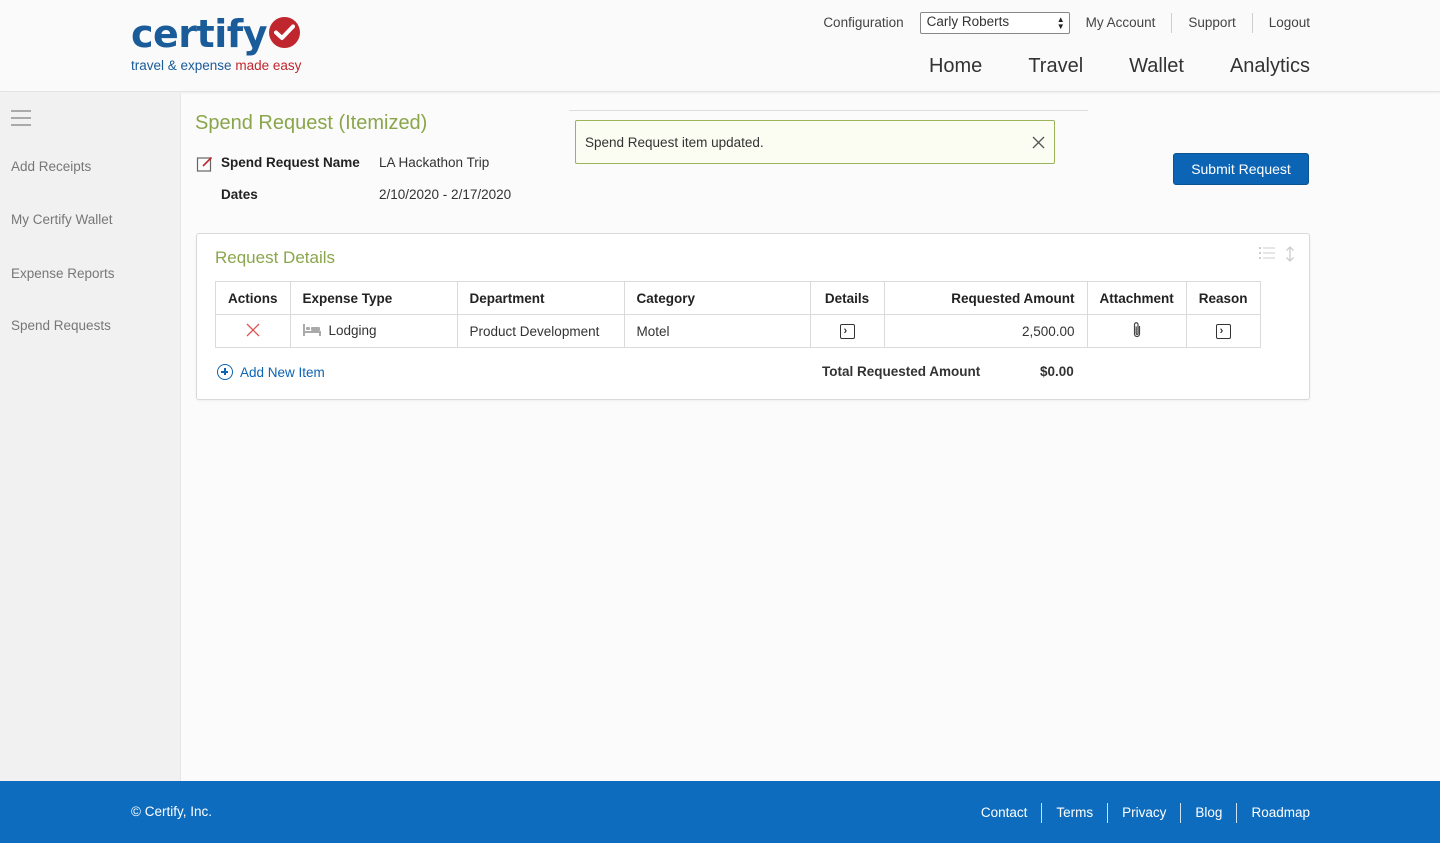 The height and width of the screenshot is (843, 1440). Describe the element at coordinates (225, 372) in the screenshot. I see `plus-circle-icon` at that location.